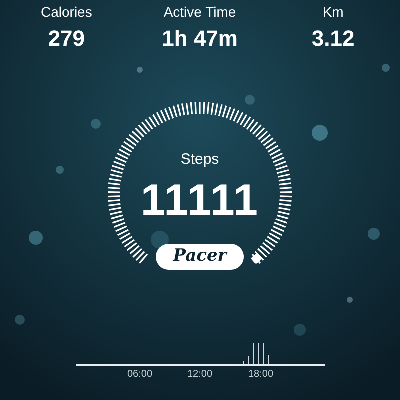  What do you see at coordinates (200, 160) in the screenshot?
I see `steps-label: Steps` at bounding box center [200, 160].